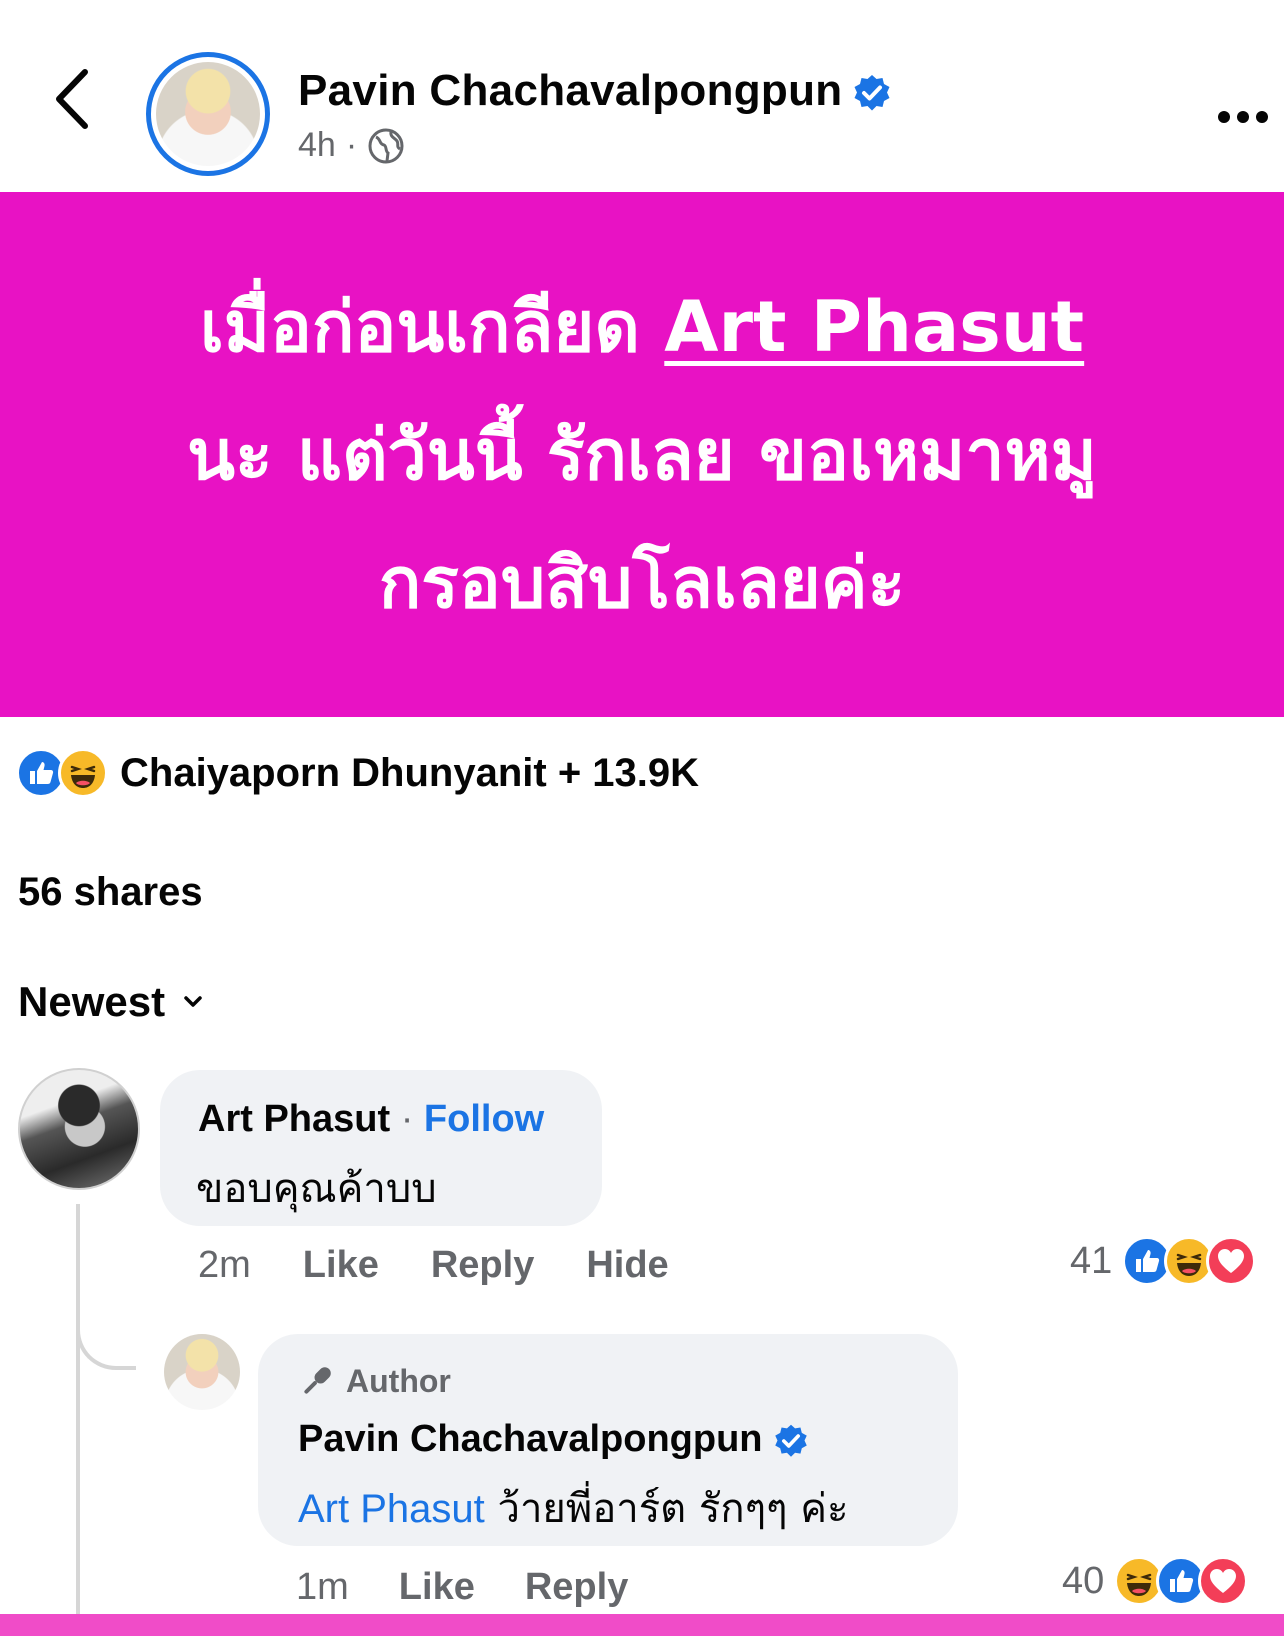  What do you see at coordinates (78, 1409) in the screenshot?
I see `thread-line` at bounding box center [78, 1409].